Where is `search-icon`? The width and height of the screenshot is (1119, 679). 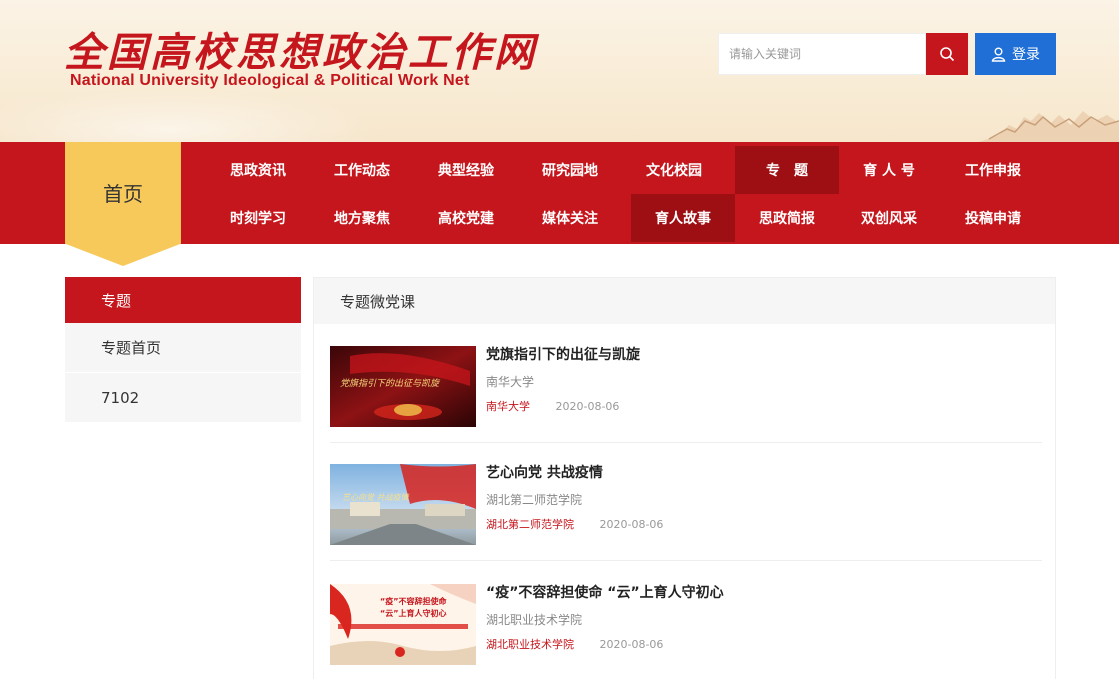
search-icon is located at coordinates (947, 54).